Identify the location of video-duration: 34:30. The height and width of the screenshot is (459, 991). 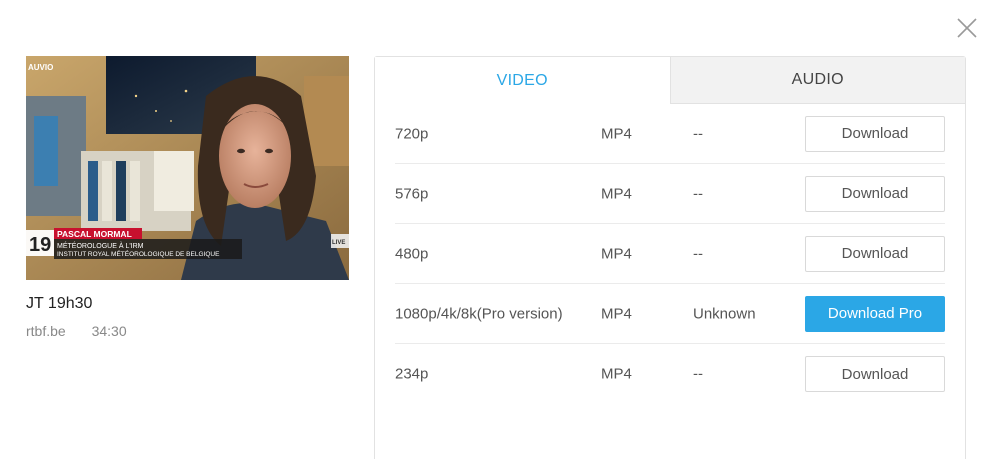
(109, 331).